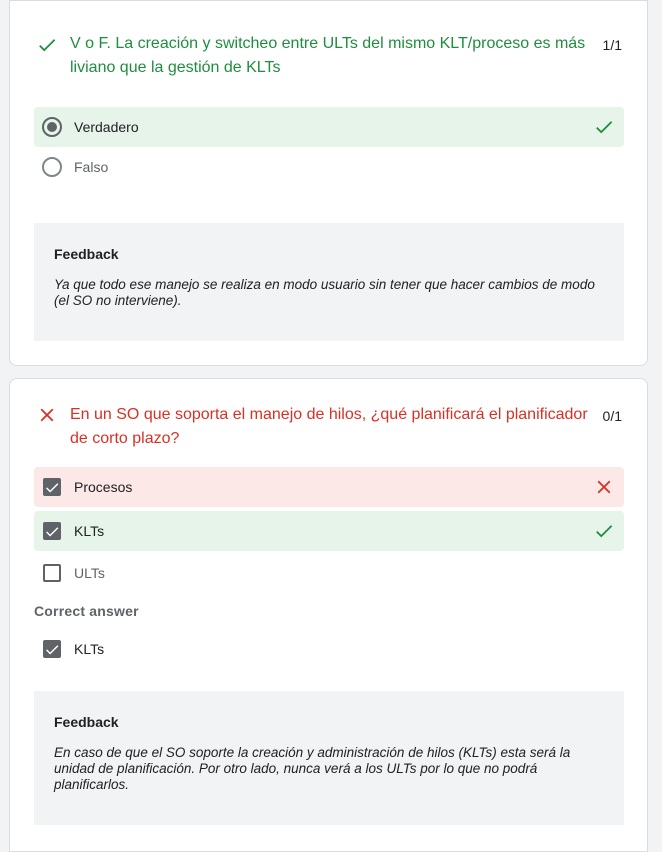  I want to click on option-label: Verdadero, so click(106, 127).